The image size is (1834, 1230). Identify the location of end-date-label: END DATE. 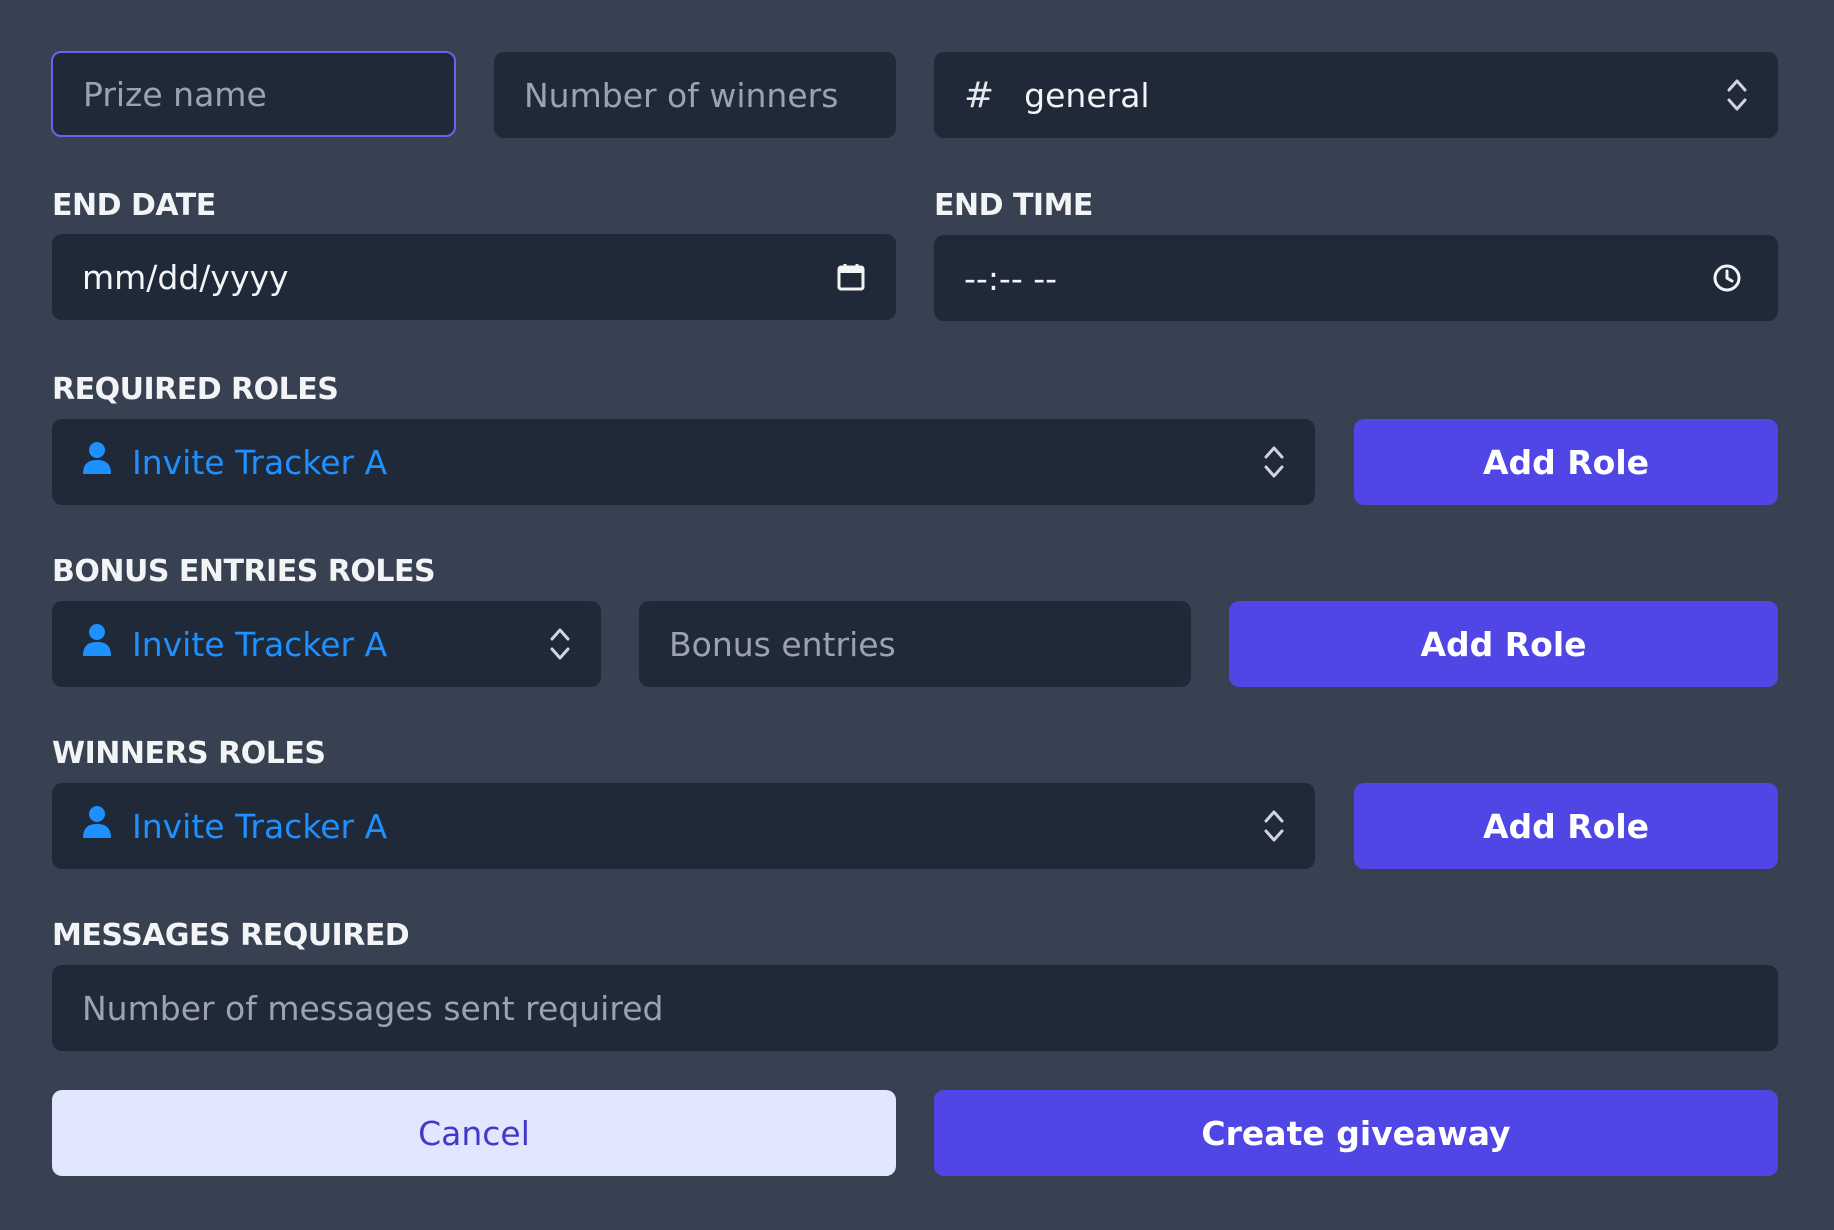
(134, 205).